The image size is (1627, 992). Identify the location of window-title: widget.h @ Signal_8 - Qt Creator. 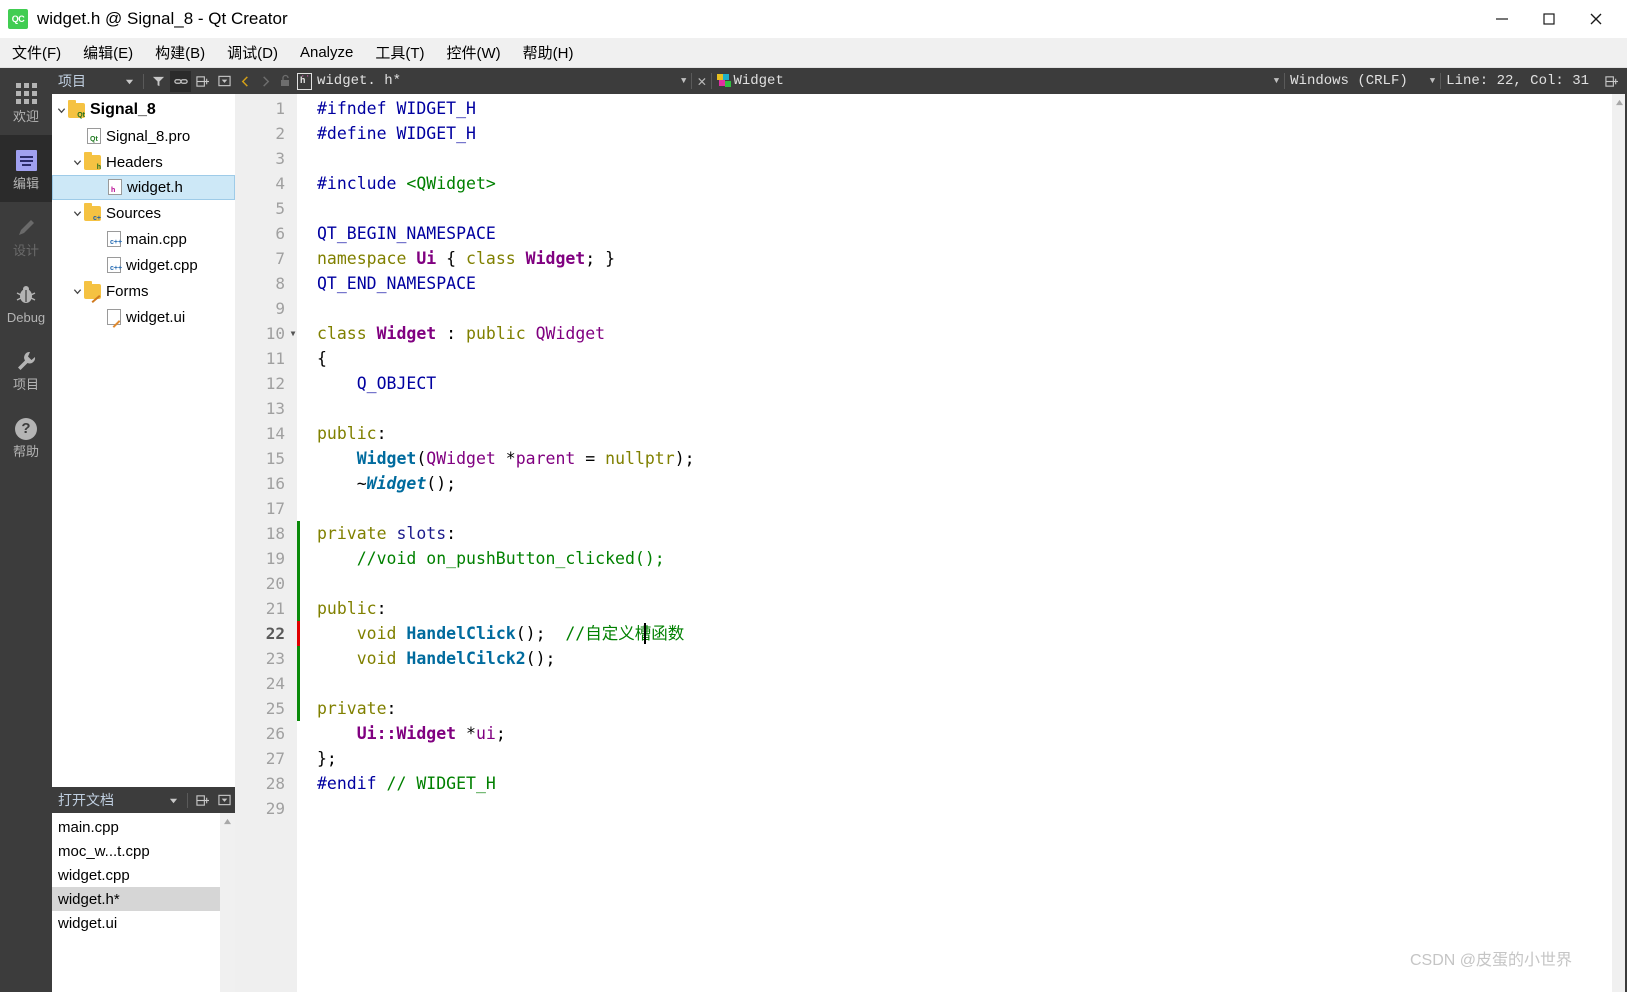
(162, 18).